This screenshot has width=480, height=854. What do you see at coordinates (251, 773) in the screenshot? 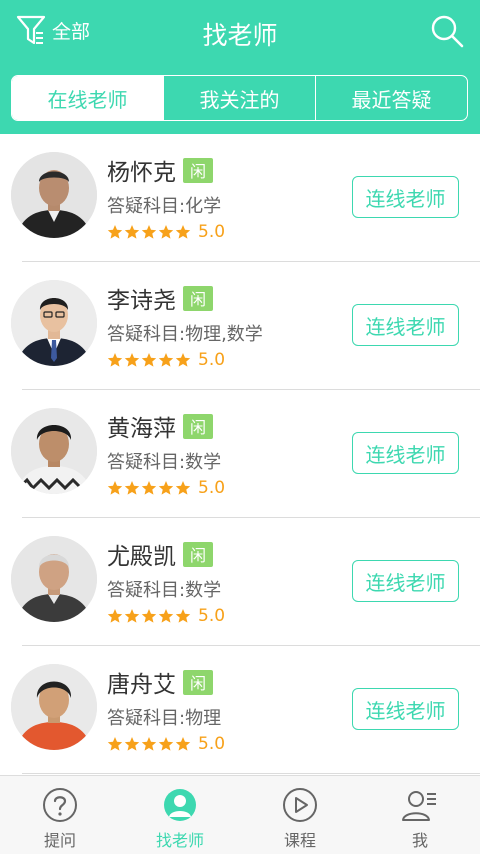
I see `row-divider` at bounding box center [251, 773].